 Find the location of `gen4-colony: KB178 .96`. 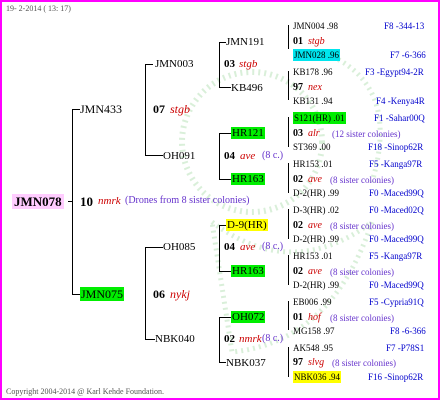

gen4-colony: KB178 .96 is located at coordinates (313, 72).